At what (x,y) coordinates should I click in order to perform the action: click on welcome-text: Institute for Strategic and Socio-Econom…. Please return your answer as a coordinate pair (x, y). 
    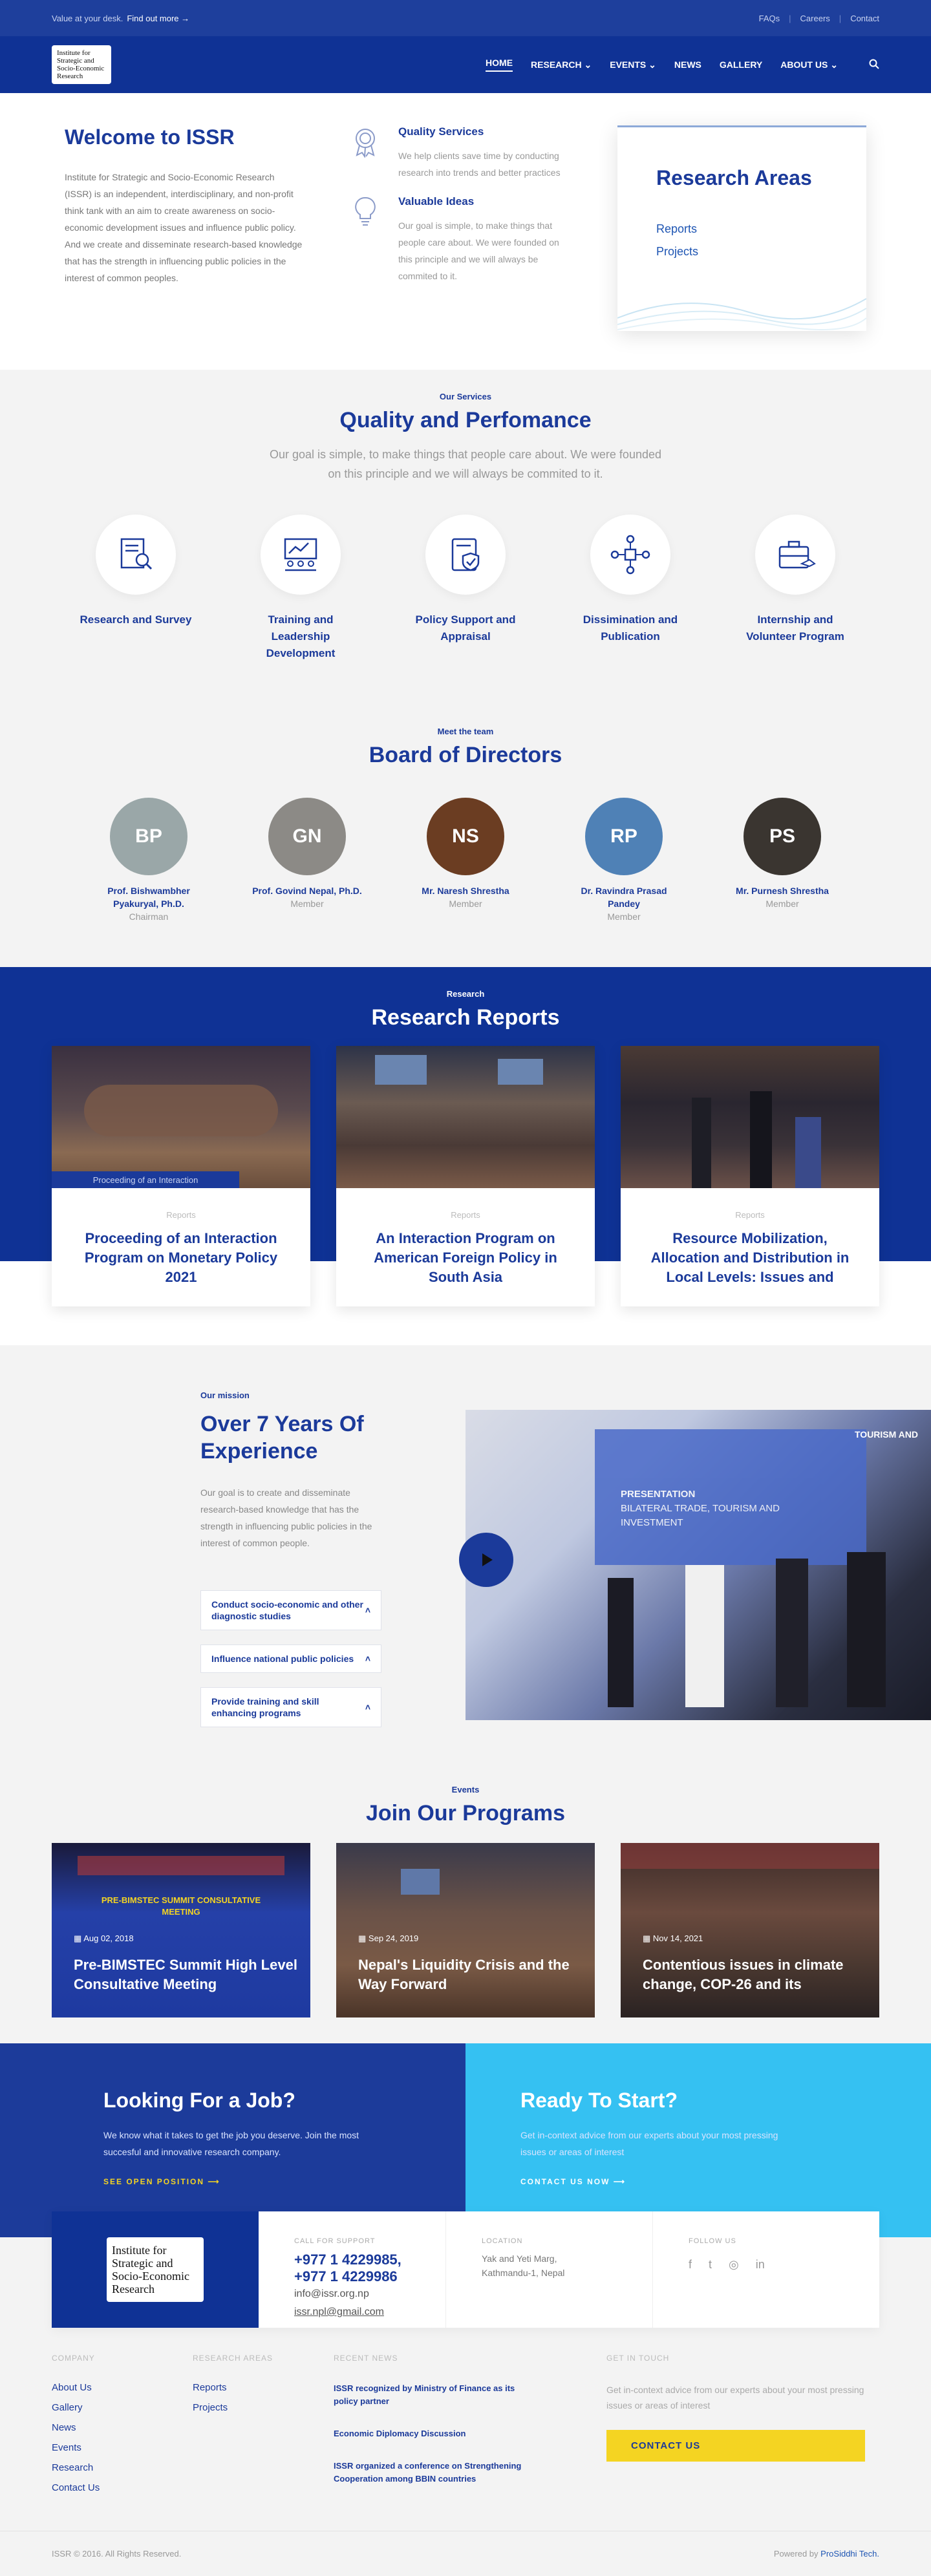
    Looking at the image, I should click on (184, 227).